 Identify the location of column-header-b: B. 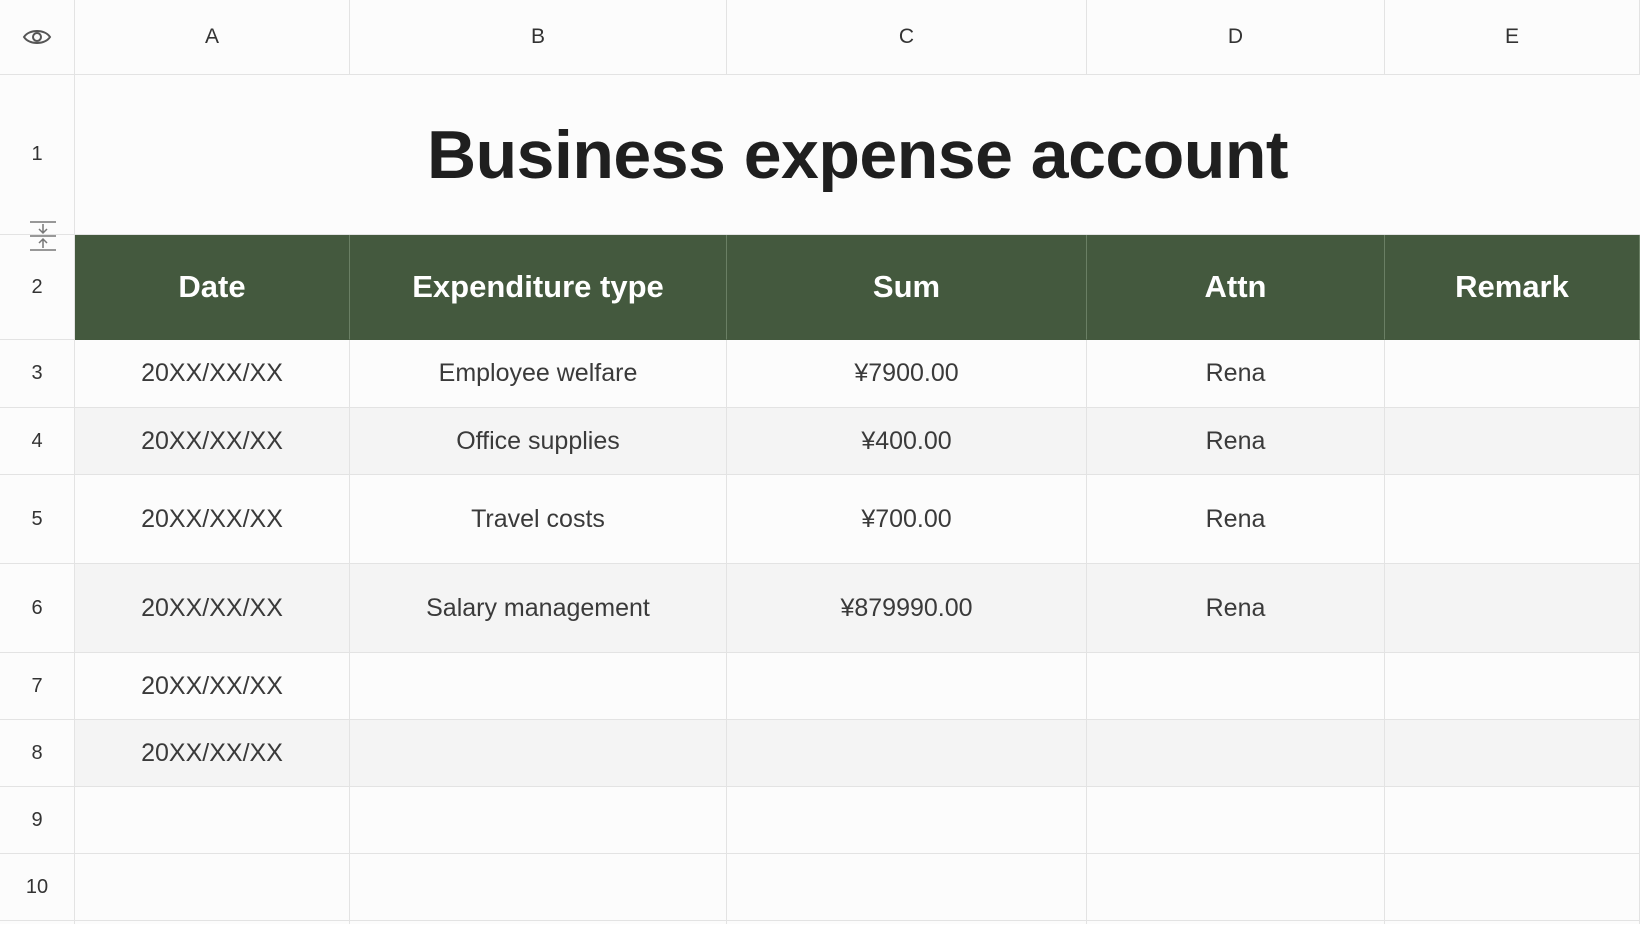
(538, 37).